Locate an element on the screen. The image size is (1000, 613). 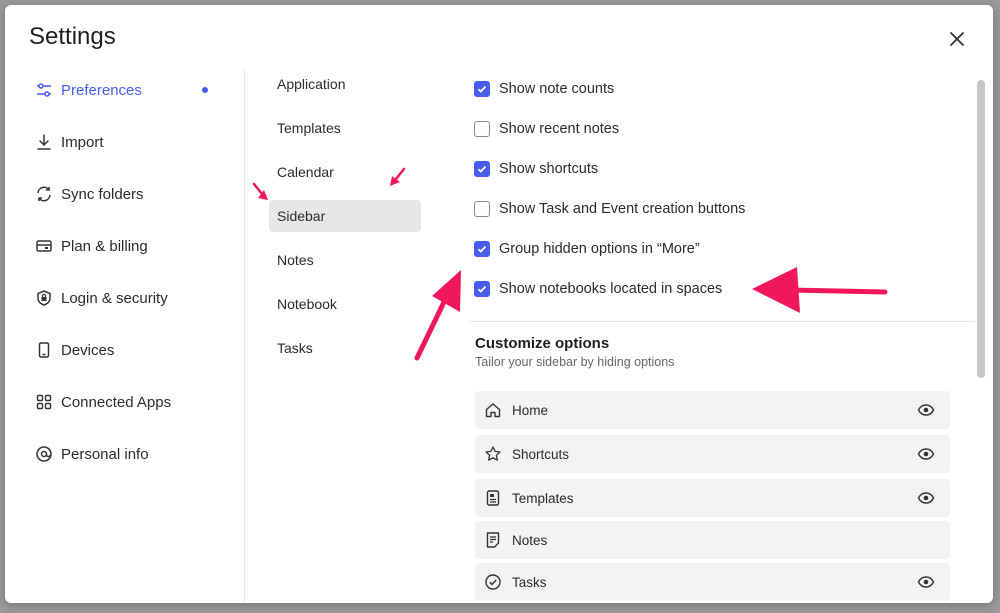
subnav-item-calendar: Calendar is located at coordinates (345, 172).